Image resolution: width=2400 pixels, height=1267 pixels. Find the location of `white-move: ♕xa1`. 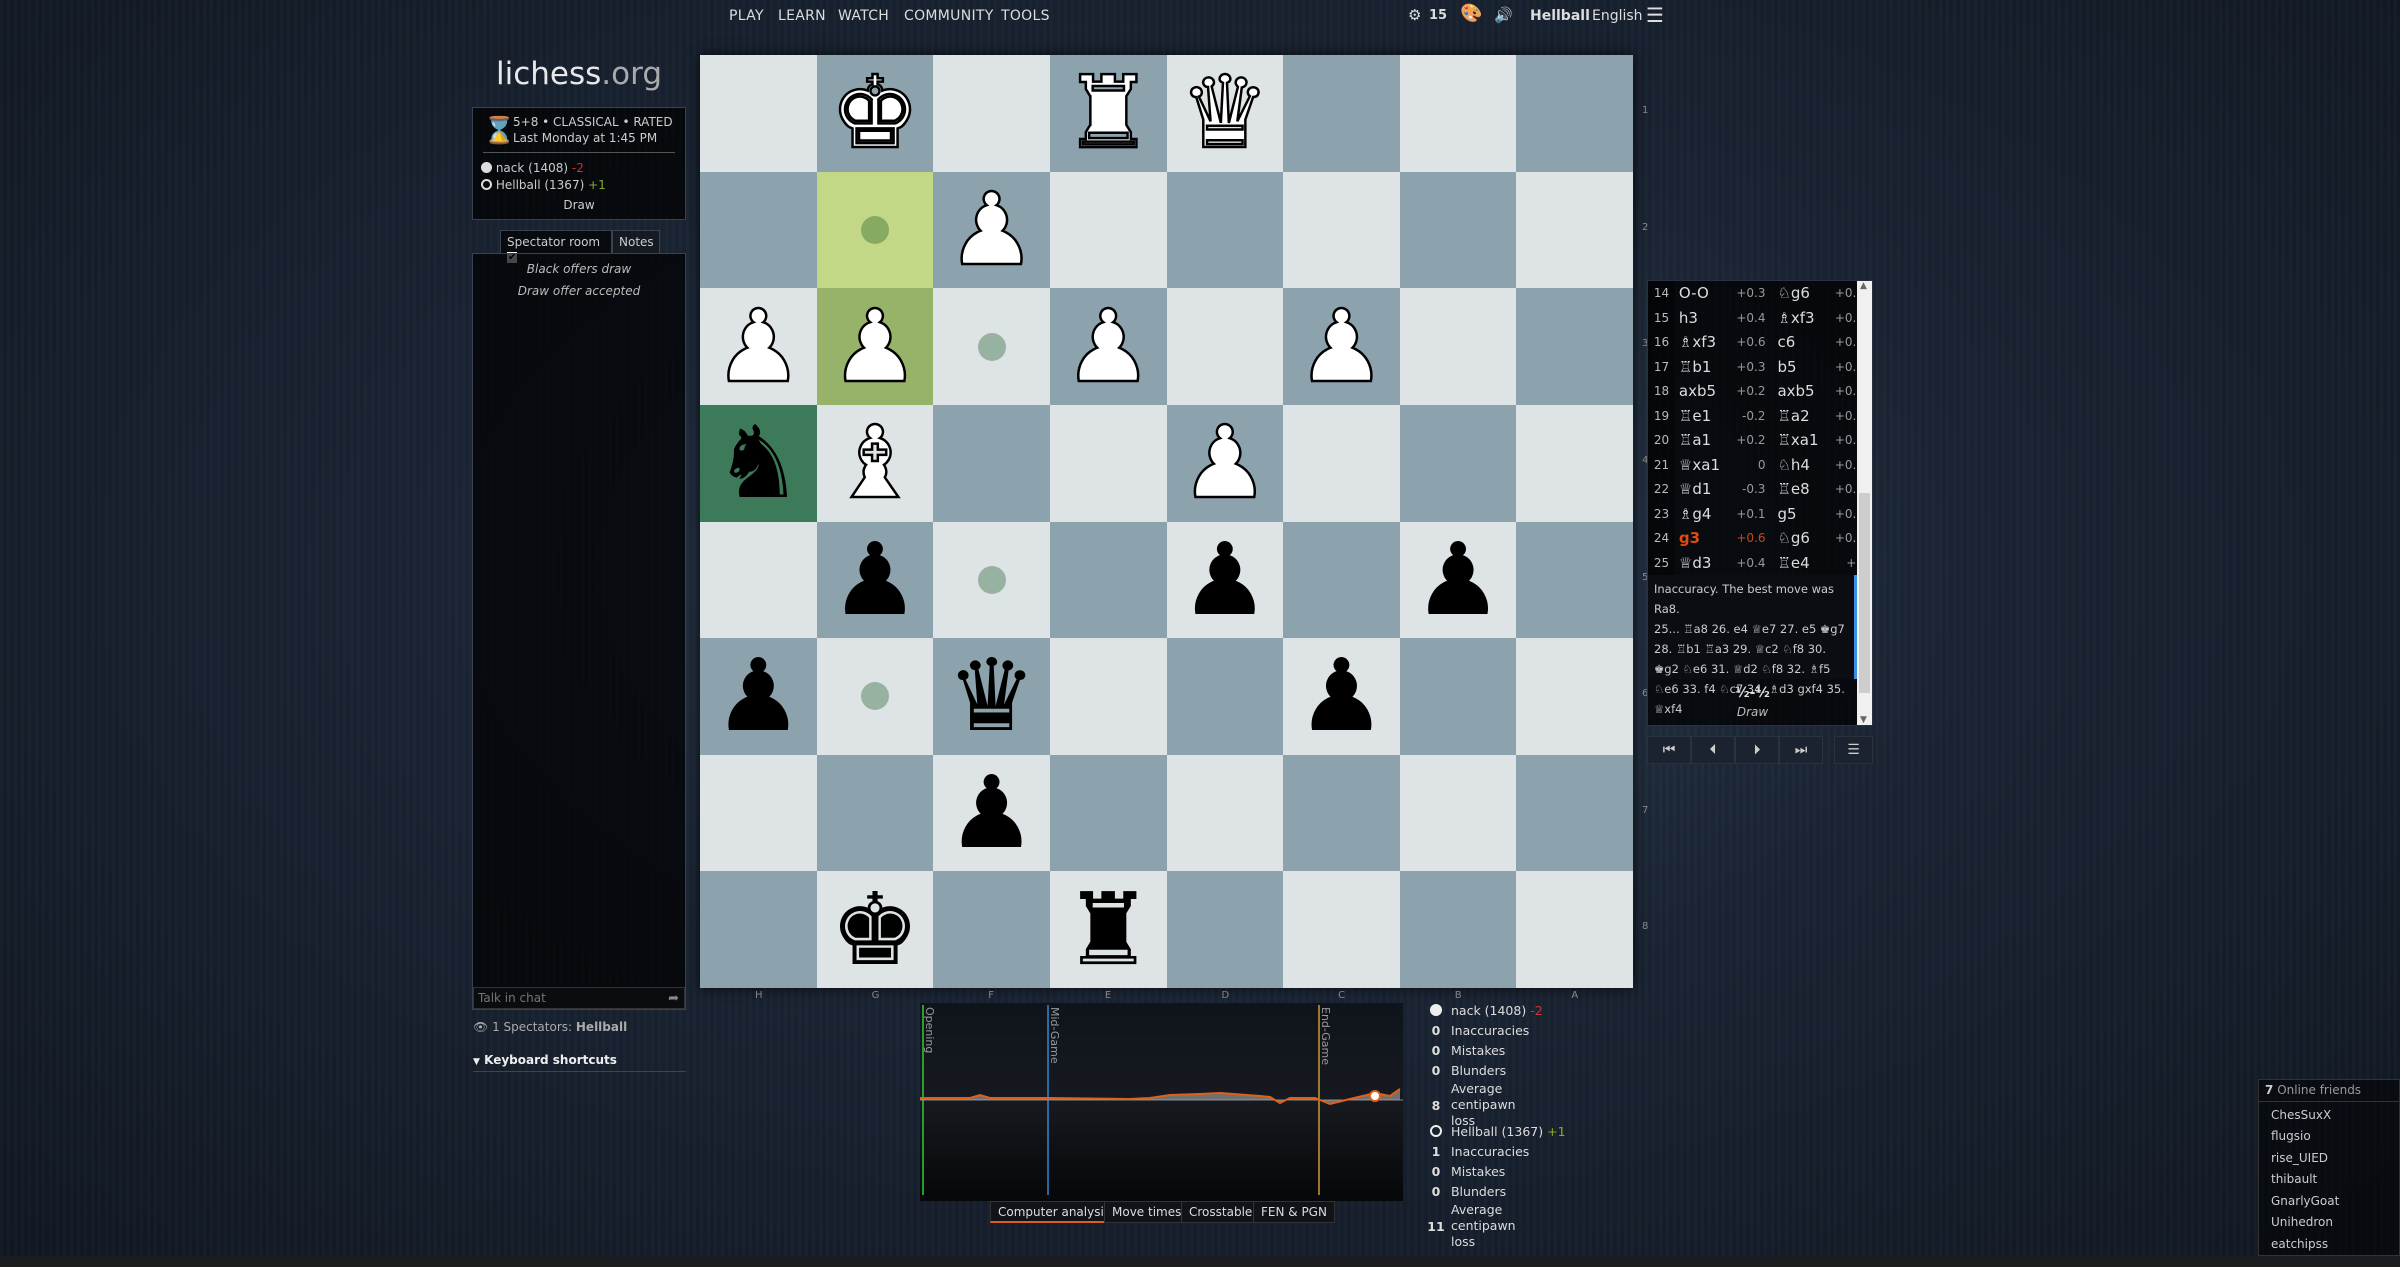

white-move: ♕xa1 is located at coordinates (1704, 465).